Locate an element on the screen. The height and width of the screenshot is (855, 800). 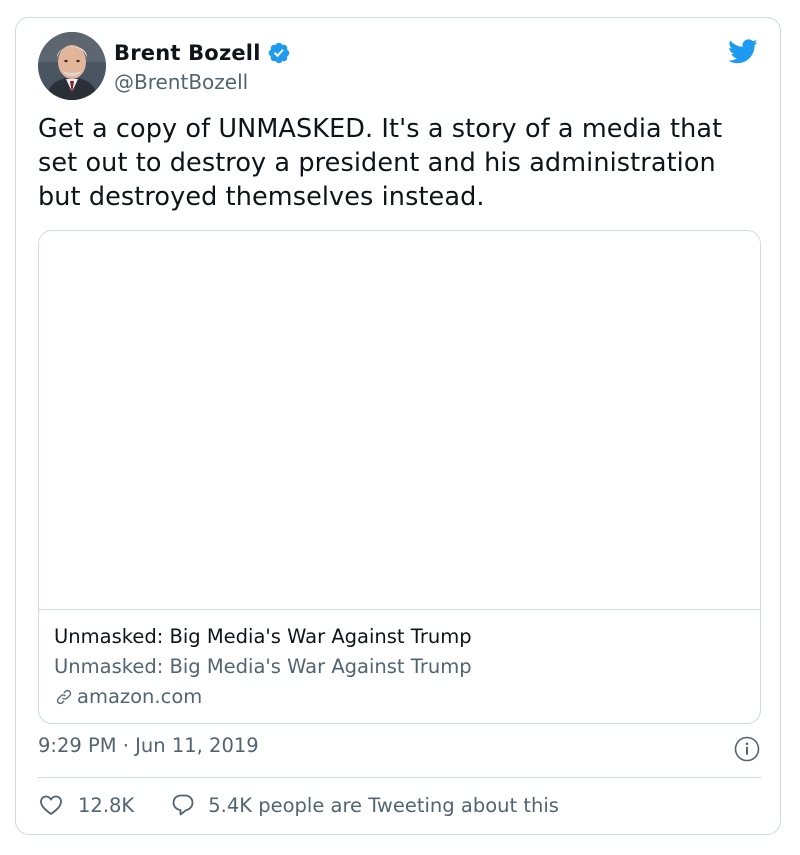
author-display-name: Brent Bozell is located at coordinates (187, 53).